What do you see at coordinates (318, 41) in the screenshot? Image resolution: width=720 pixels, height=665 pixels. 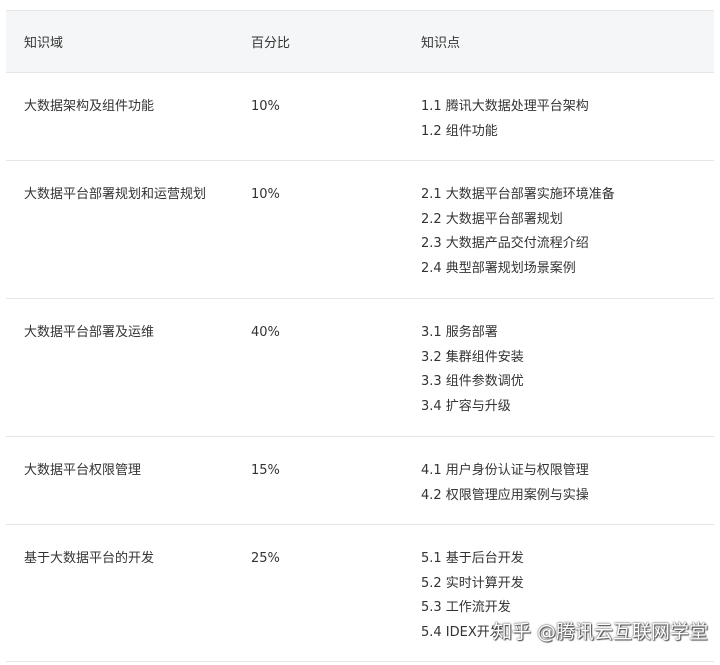 I see `header-percent: 百分比` at bounding box center [318, 41].